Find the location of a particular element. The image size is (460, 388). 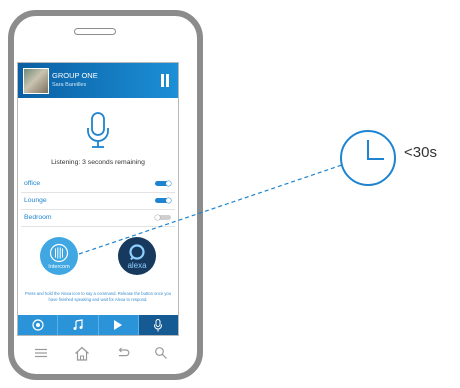

room-toggle-lounge is located at coordinates (163, 200).